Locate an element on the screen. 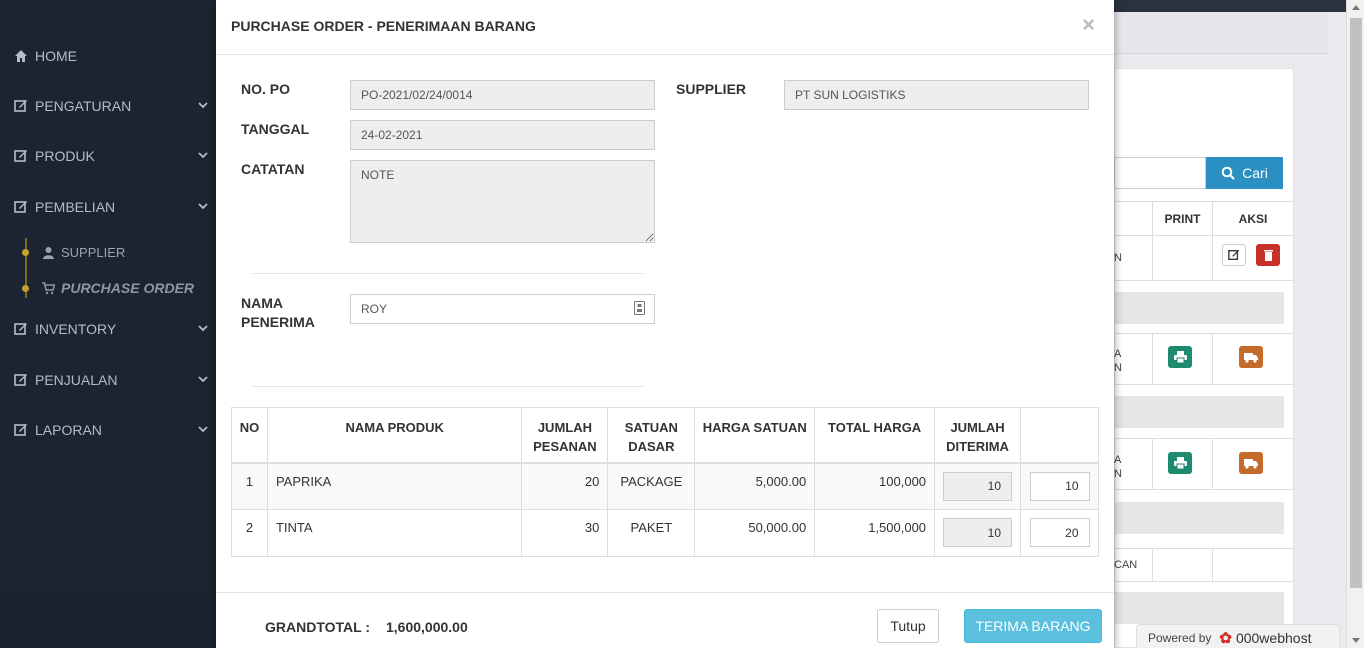 Image resolution: width=1364 pixels, height=648 pixels. column-header-harga-satuan: HARGA SATUAN is located at coordinates (755, 435).